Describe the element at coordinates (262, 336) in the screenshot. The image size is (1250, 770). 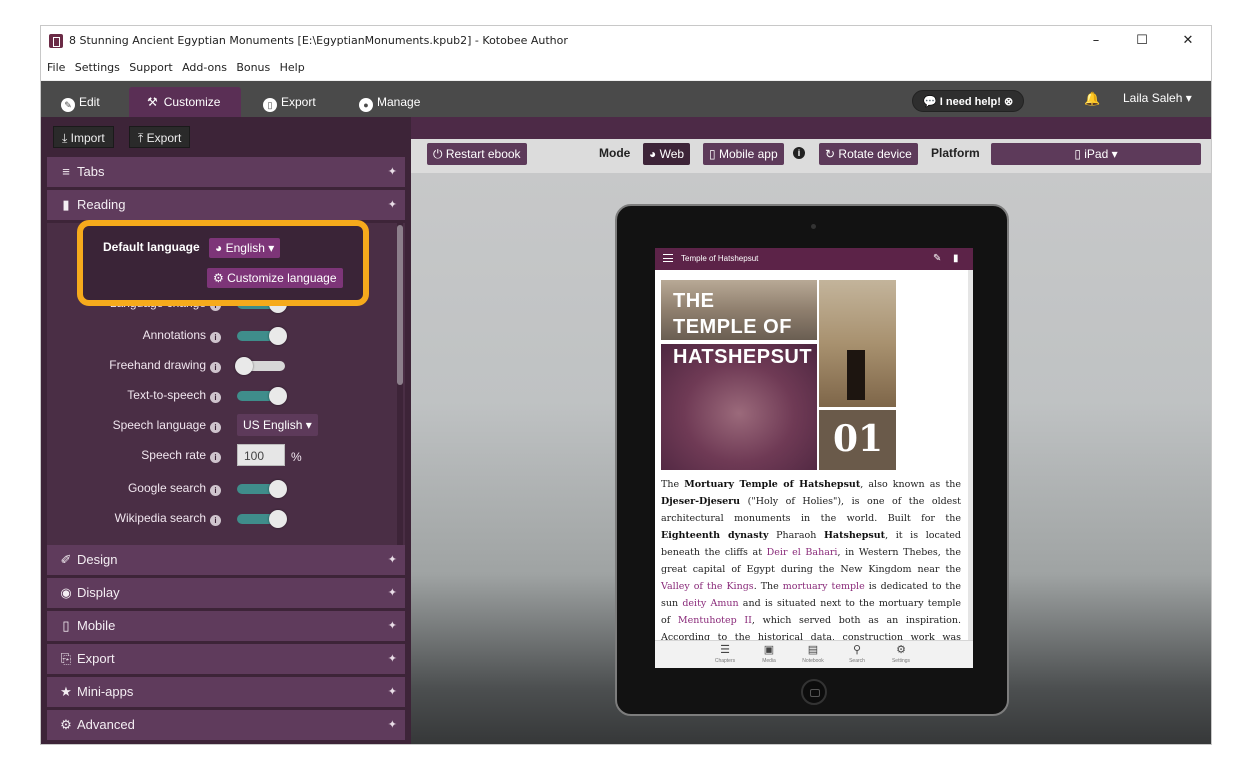
I see `annotations-toggle` at that location.